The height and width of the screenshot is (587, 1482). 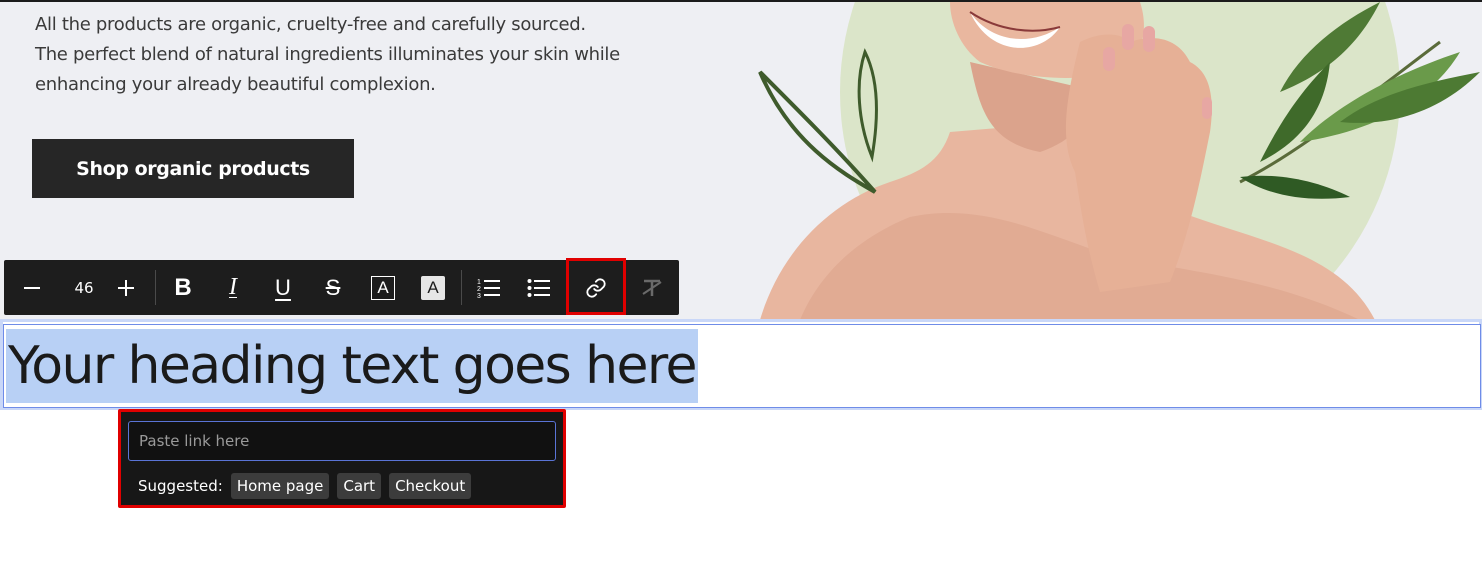 I want to click on suggested-links: Suggested: Home page Cart Checkout, so click(x=305, y=485).